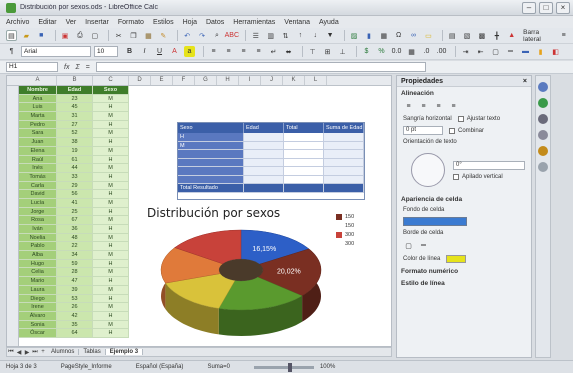 The width and height of the screenshot is (573, 373). What do you see at coordinates (38, 238) in the screenshot?
I see `table-cell: Noelia` at bounding box center [38, 238].